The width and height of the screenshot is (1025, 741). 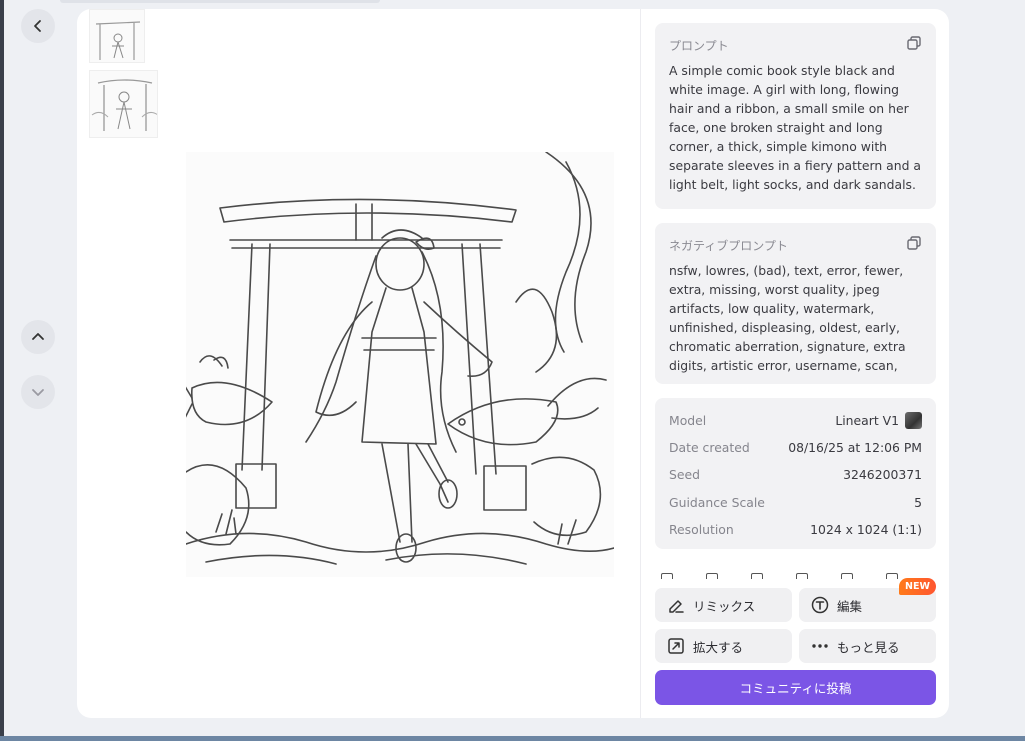 I want to click on remix-button: リミックス, so click(x=723, y=605).